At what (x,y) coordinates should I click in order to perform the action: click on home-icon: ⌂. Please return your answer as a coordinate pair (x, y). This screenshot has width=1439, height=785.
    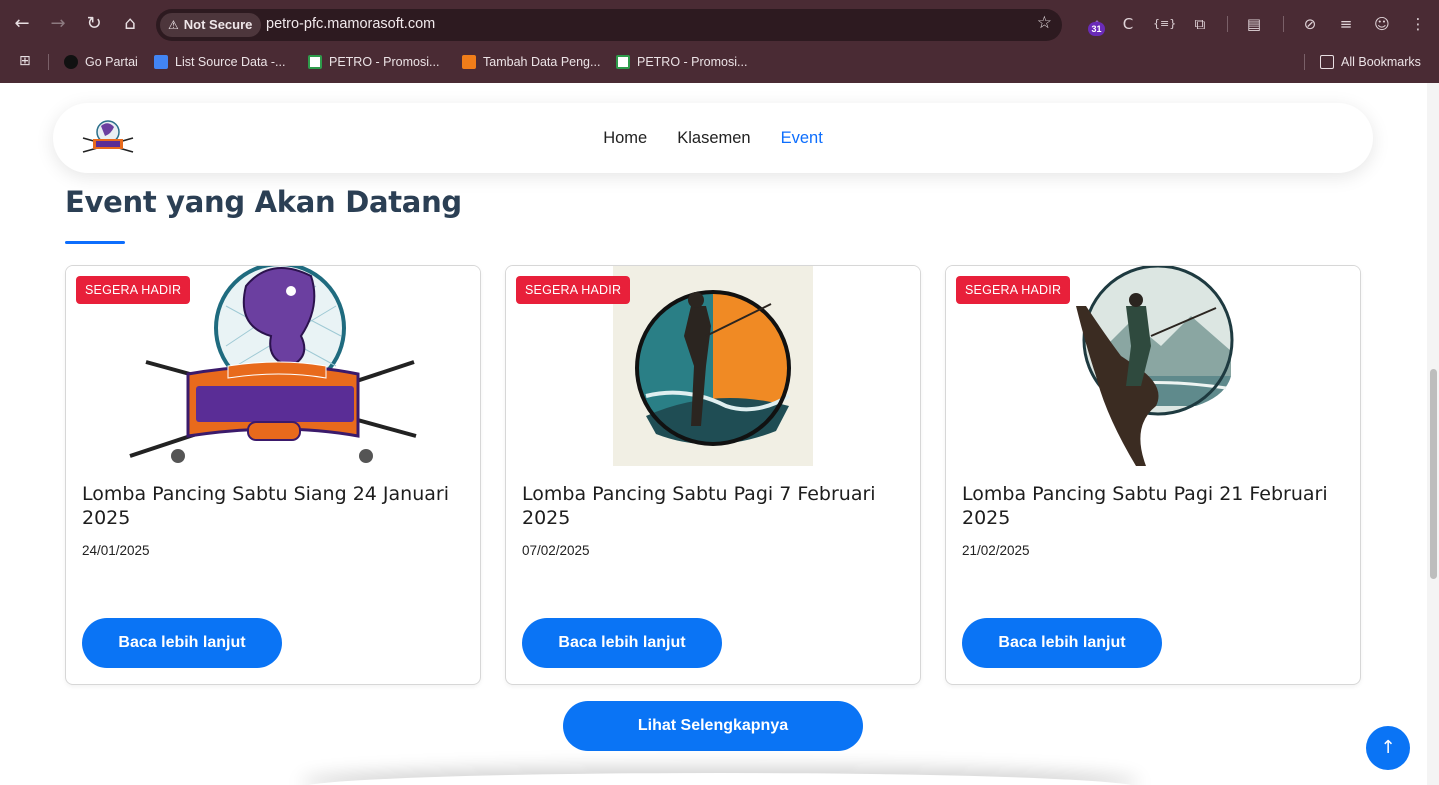
    Looking at the image, I should click on (130, 24).